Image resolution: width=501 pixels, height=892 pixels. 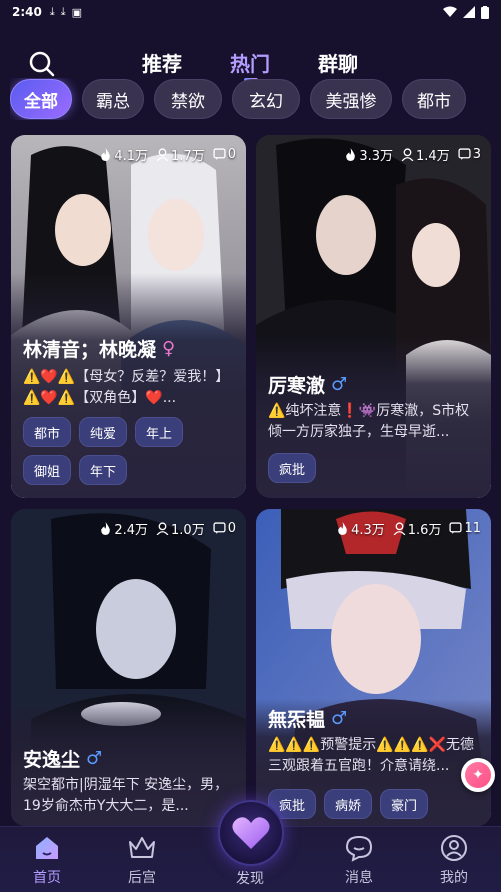 I want to click on follower-count: 1.4万, so click(x=433, y=156).